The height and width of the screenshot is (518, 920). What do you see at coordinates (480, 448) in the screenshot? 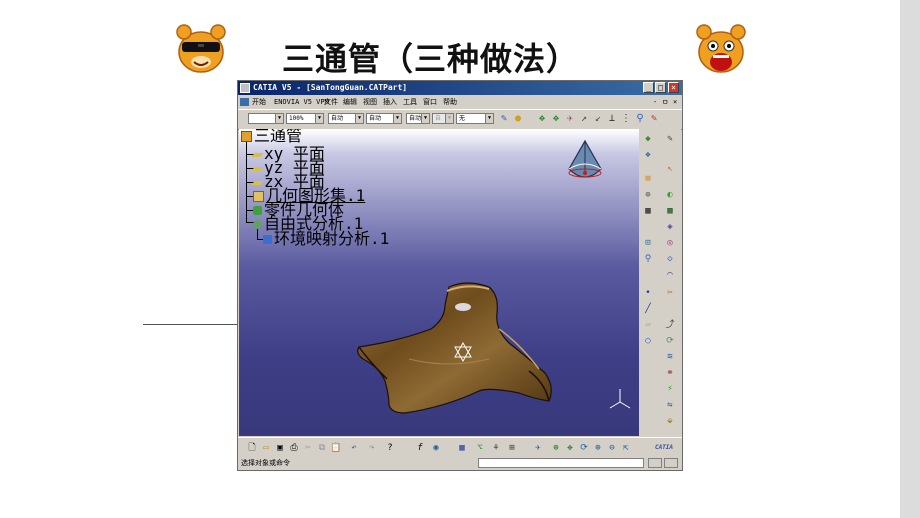
I see `tree-structure-icon: ⌥` at bounding box center [480, 448].